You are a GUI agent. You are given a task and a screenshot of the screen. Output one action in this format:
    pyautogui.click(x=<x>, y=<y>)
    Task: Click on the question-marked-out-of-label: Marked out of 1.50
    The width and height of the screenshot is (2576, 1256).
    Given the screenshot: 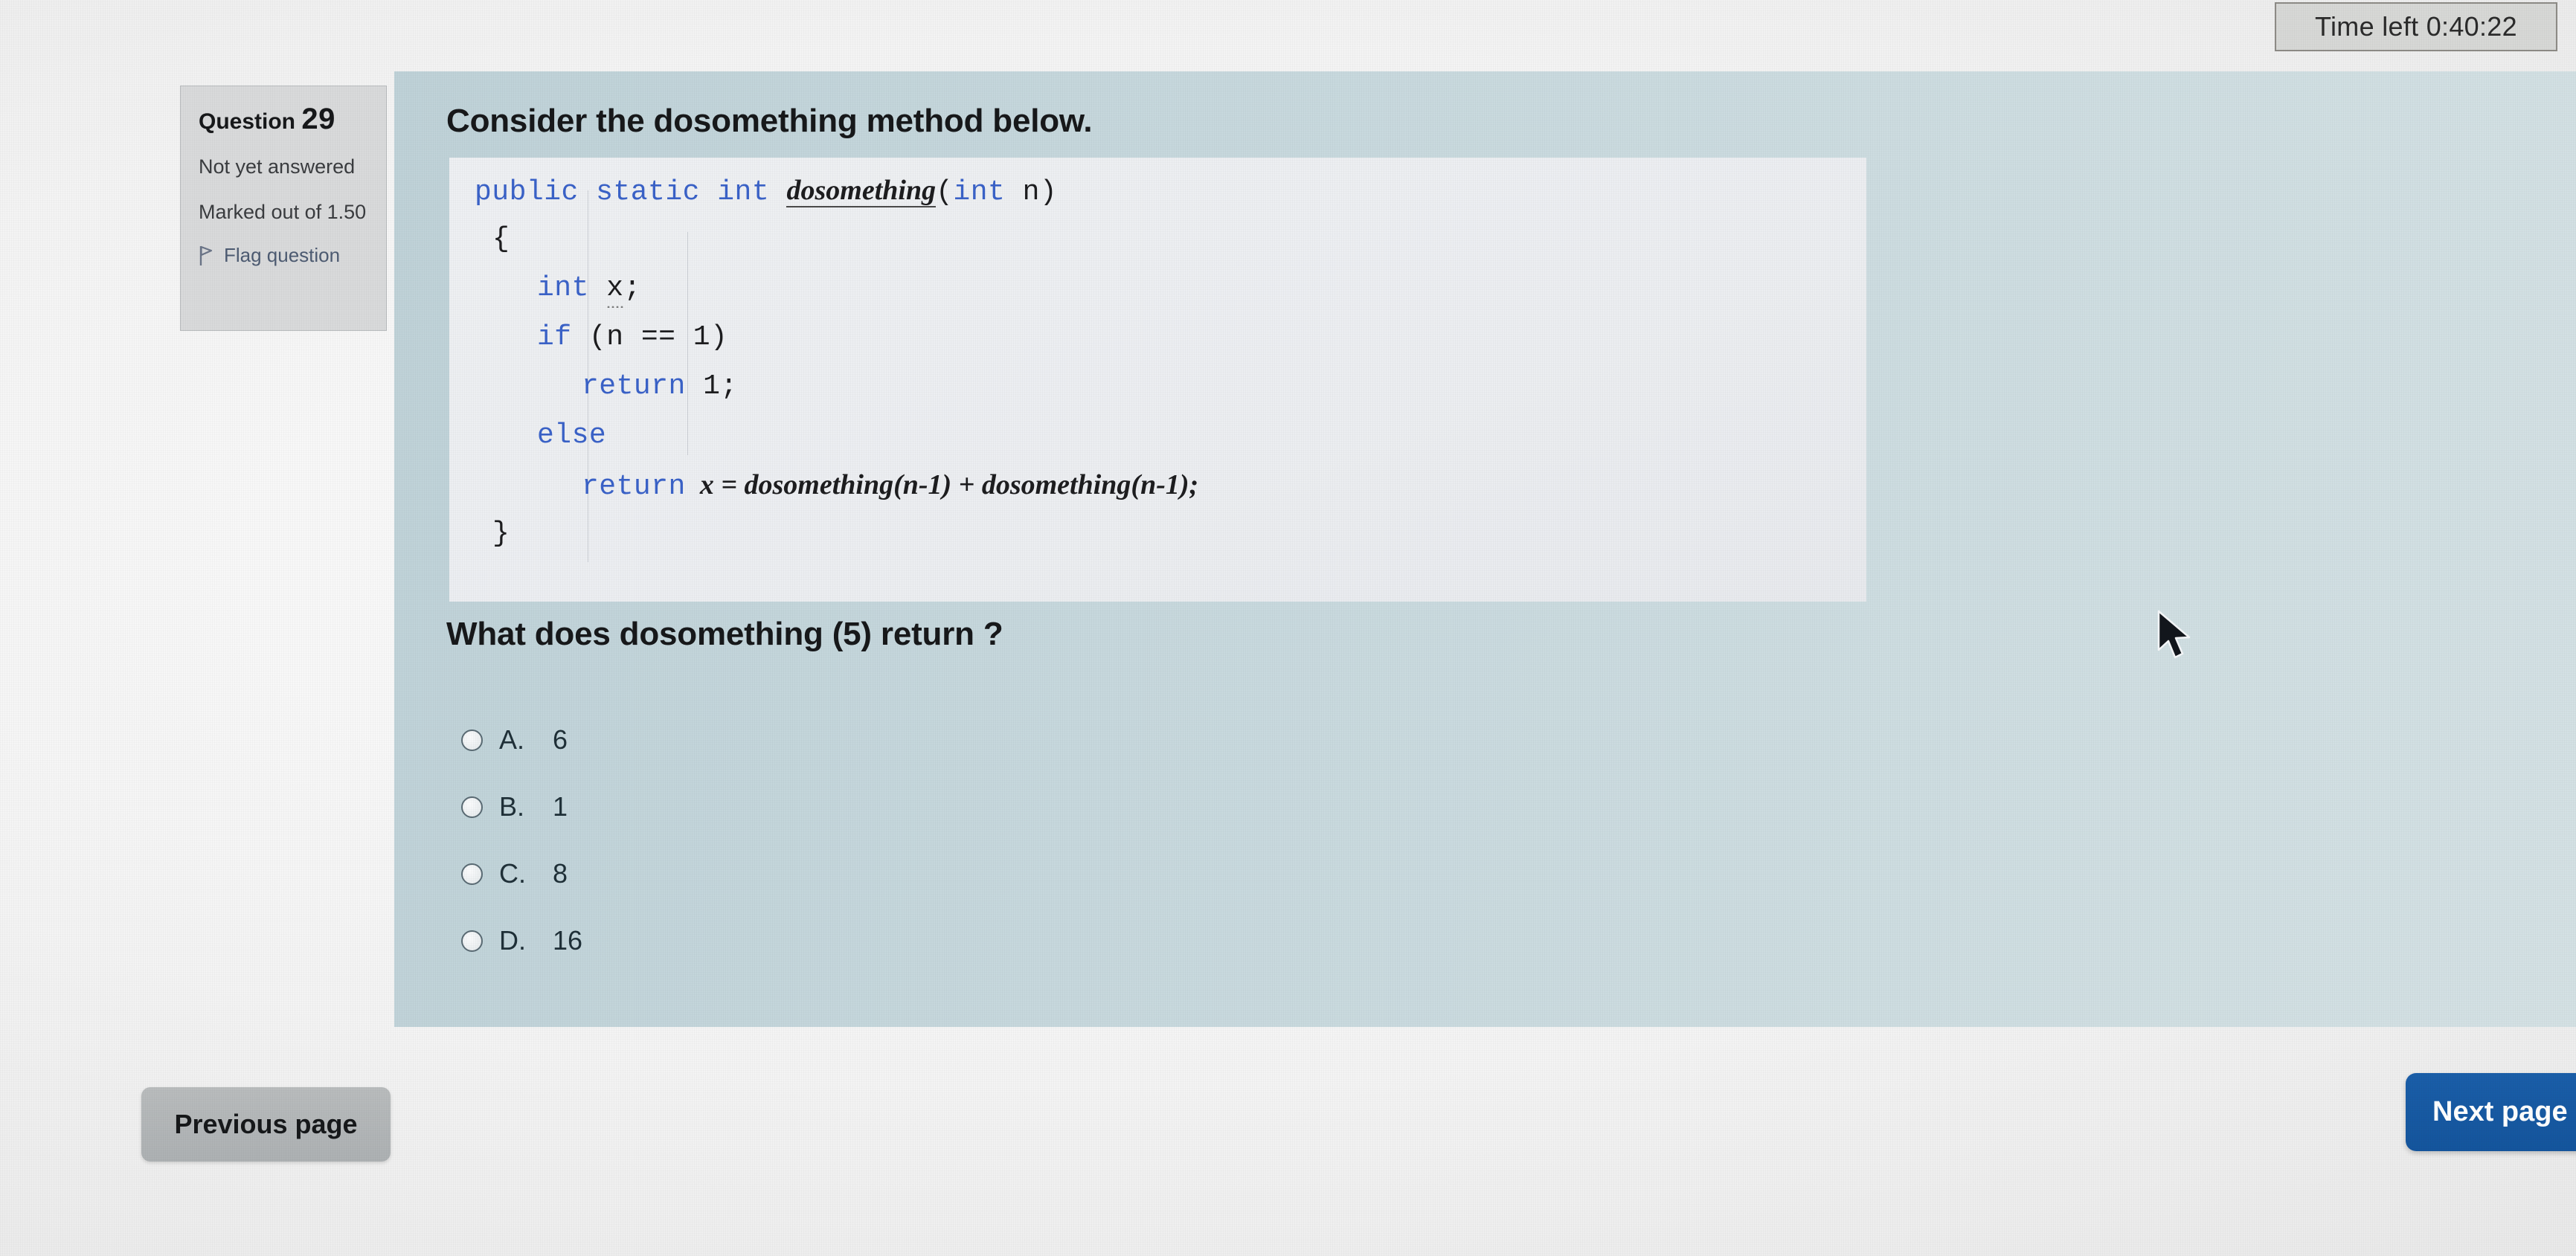 What is the action you would take?
    pyautogui.click(x=283, y=212)
    